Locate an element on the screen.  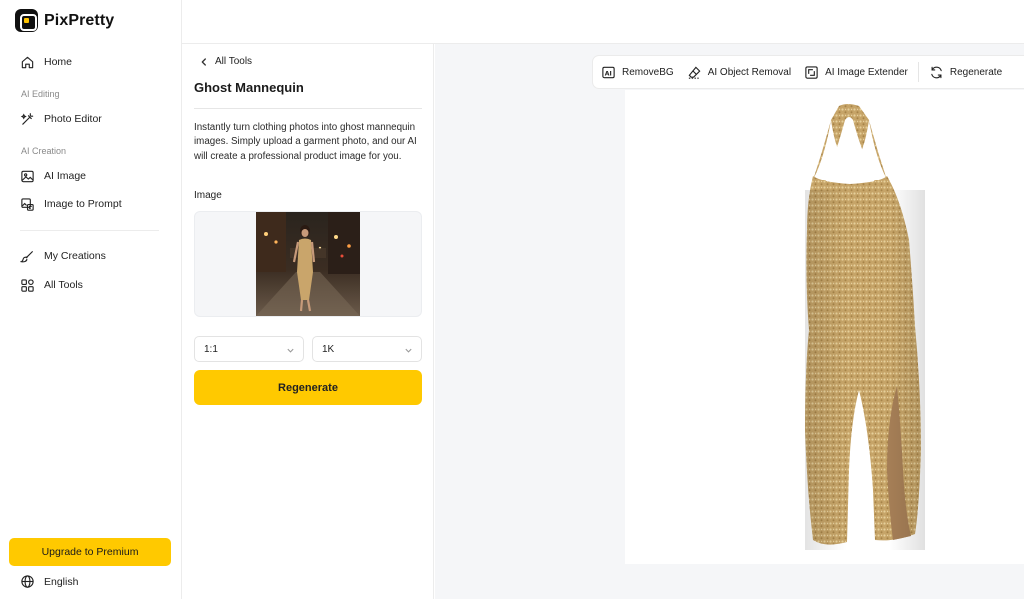
aspect-ratio-select: 1:1 is located at coordinates (249, 349).